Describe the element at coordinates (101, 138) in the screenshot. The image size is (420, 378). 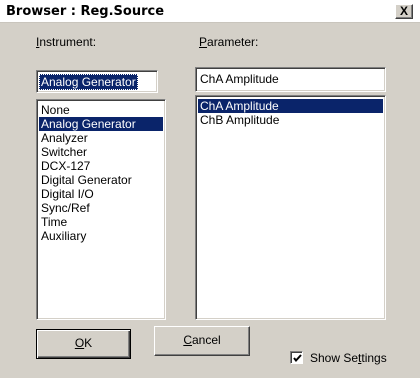
I see `instrument-list-item: Analyzer` at that location.